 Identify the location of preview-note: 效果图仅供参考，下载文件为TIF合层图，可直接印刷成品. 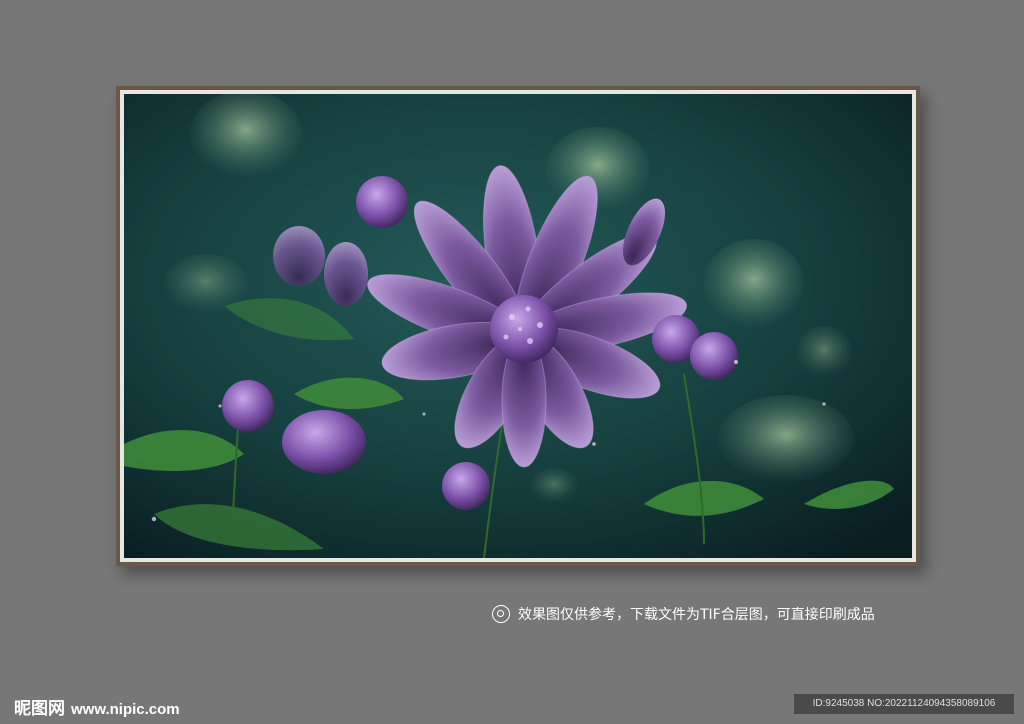
(683, 614).